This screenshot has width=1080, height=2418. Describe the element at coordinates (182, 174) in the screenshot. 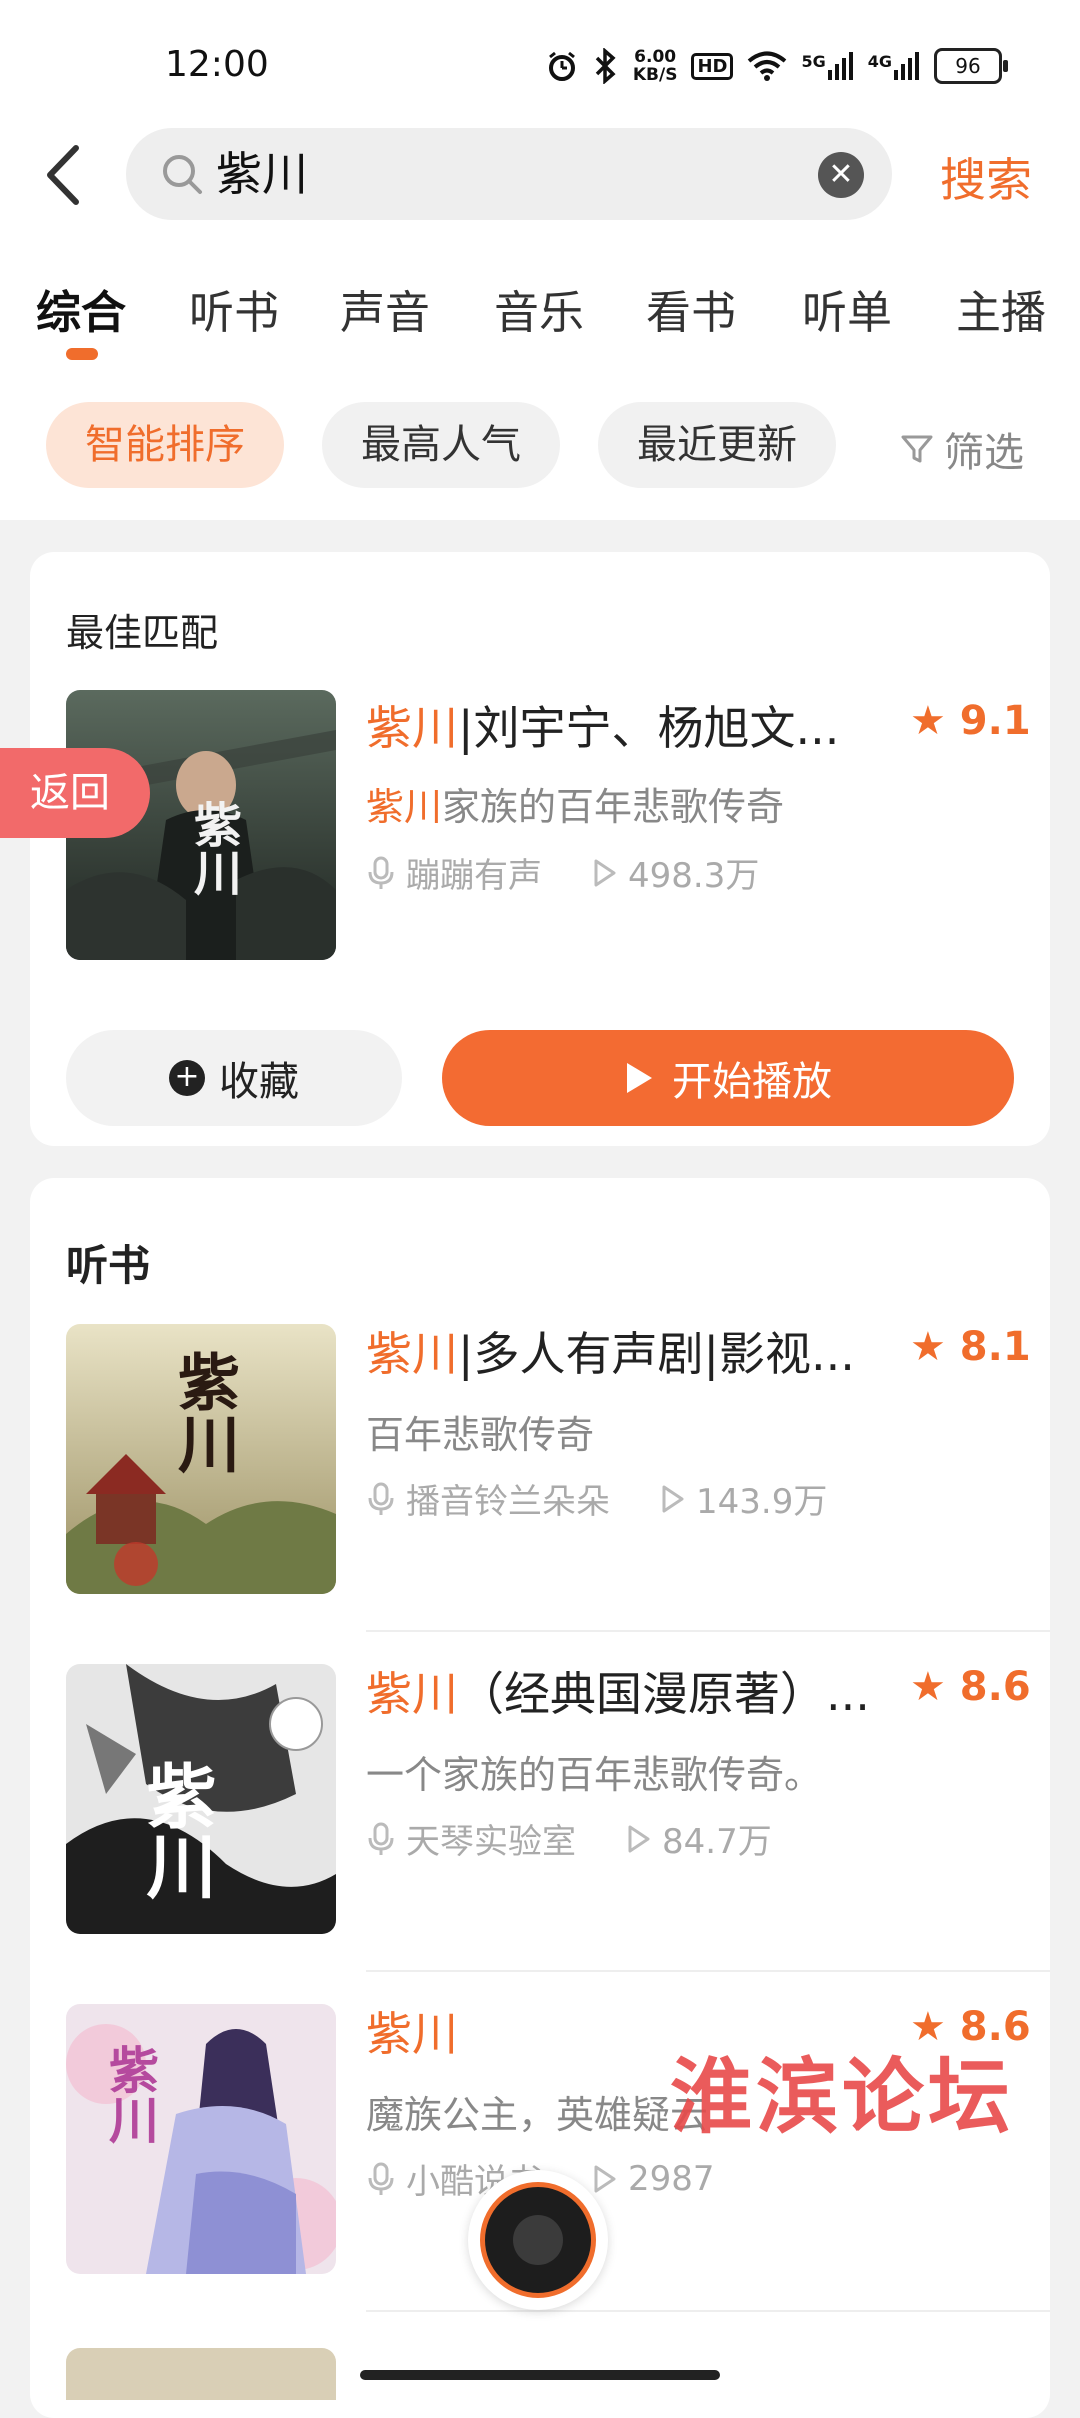

I see `search-icon` at that location.